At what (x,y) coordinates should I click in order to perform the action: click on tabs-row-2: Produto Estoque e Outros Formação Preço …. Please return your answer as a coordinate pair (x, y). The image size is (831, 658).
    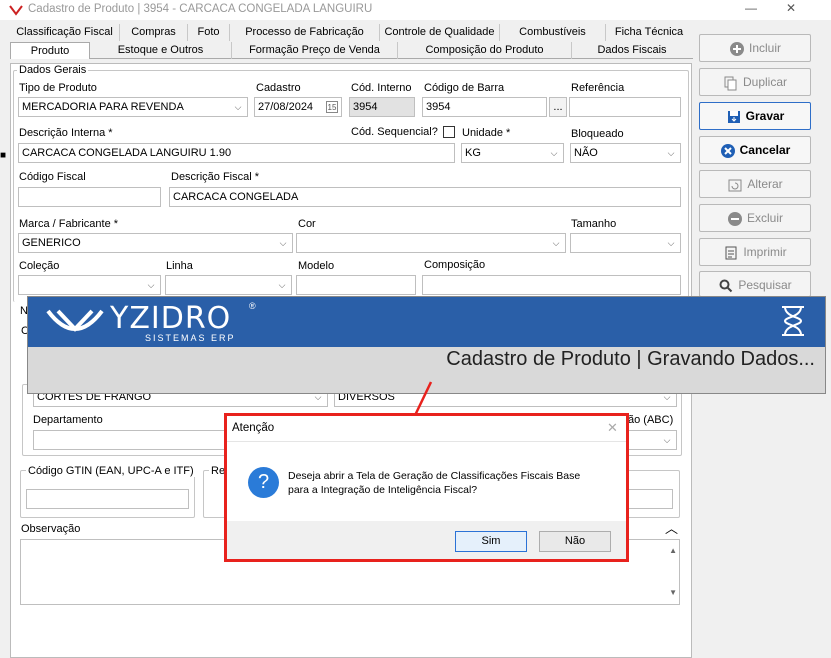
    Looking at the image, I should click on (351, 50).